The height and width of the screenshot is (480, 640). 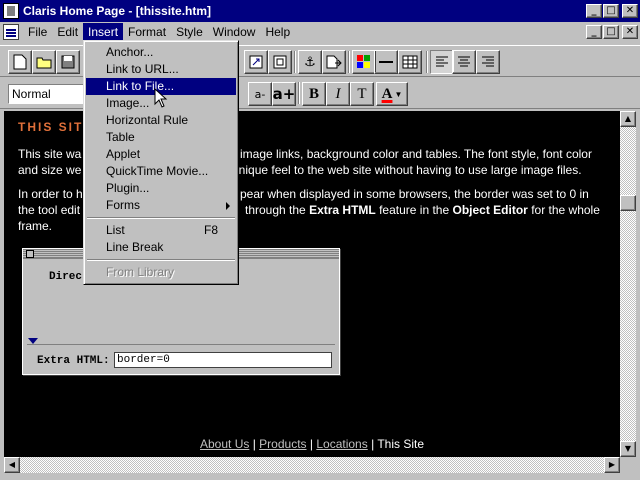 I want to click on bold-button: B, so click(x=314, y=94).